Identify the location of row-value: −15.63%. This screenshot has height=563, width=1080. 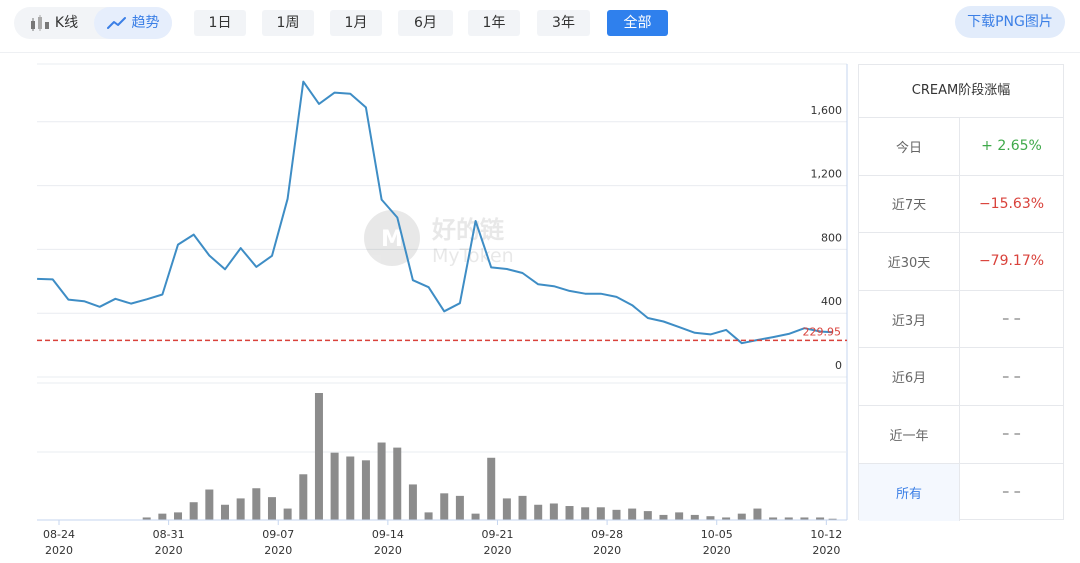
(1011, 203).